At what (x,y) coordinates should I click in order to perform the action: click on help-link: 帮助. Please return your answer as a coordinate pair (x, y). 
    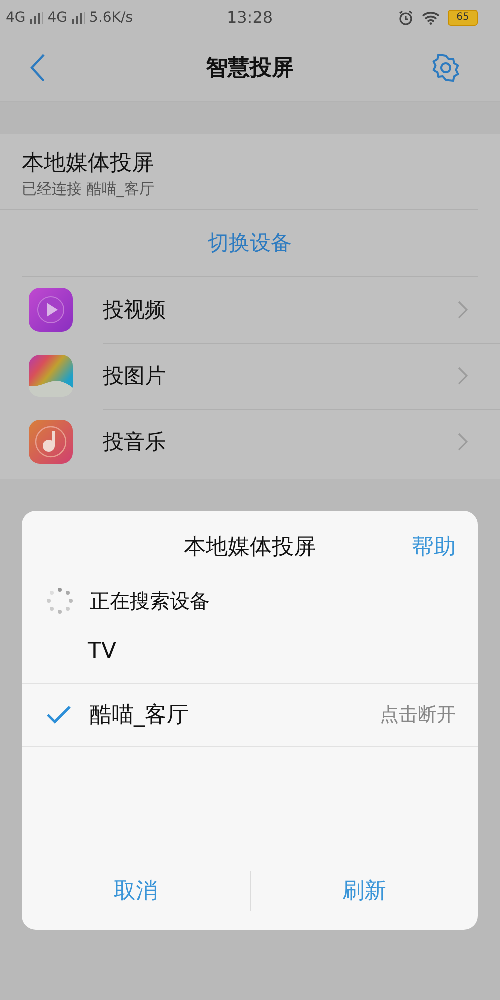
    Looking at the image, I should click on (434, 547).